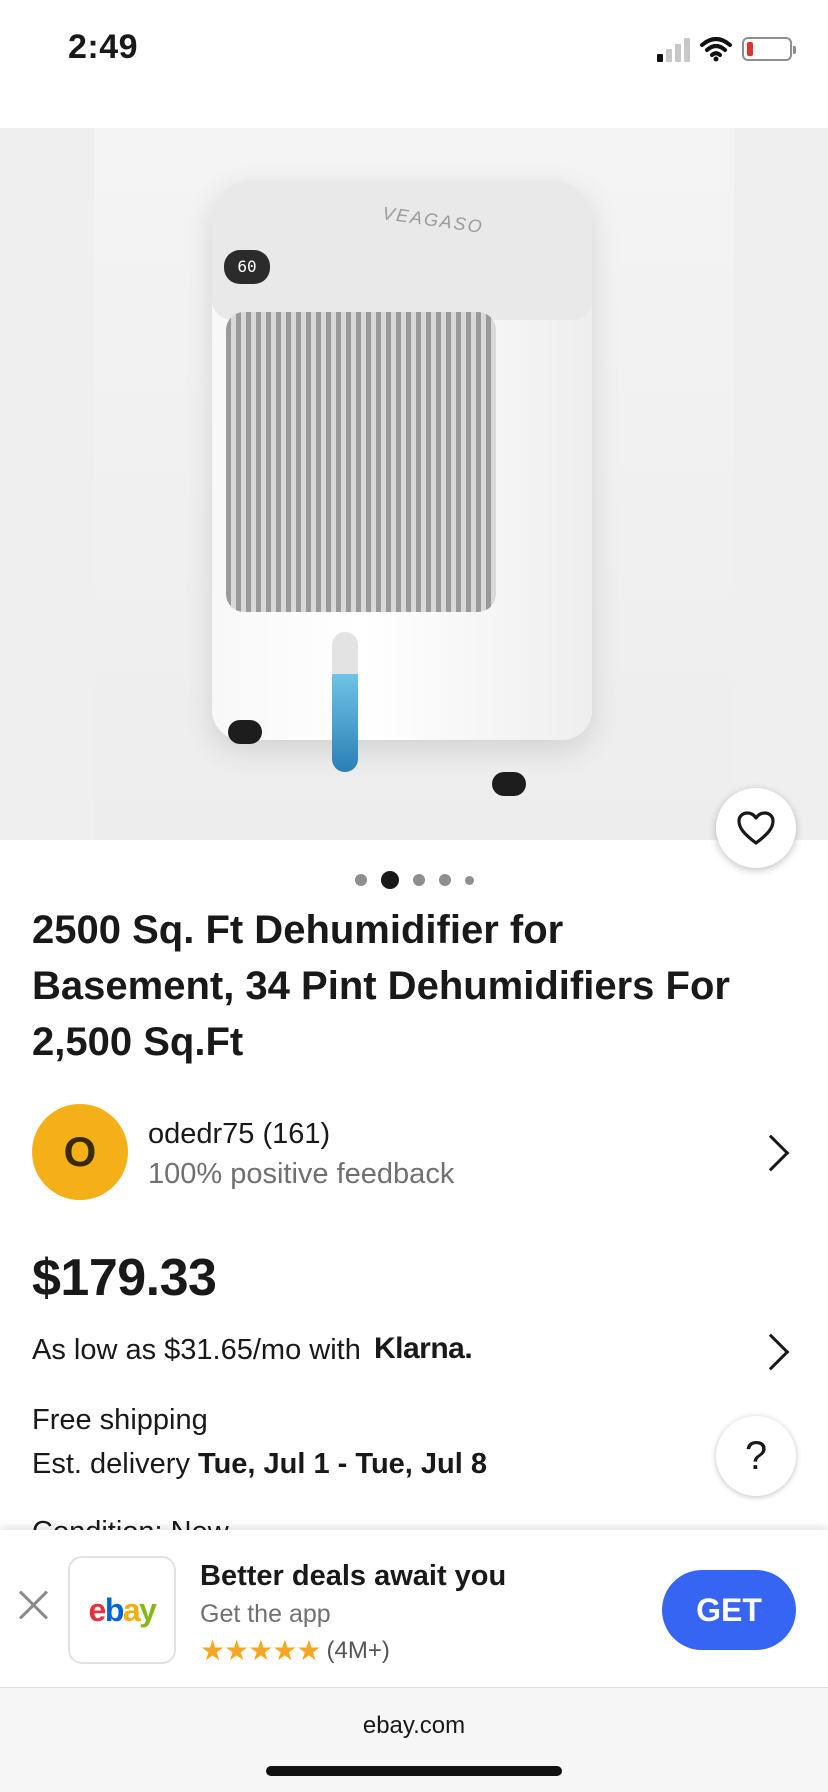 This screenshot has height=1792, width=828. I want to click on klarna-logo: Klarna., so click(423, 1348).